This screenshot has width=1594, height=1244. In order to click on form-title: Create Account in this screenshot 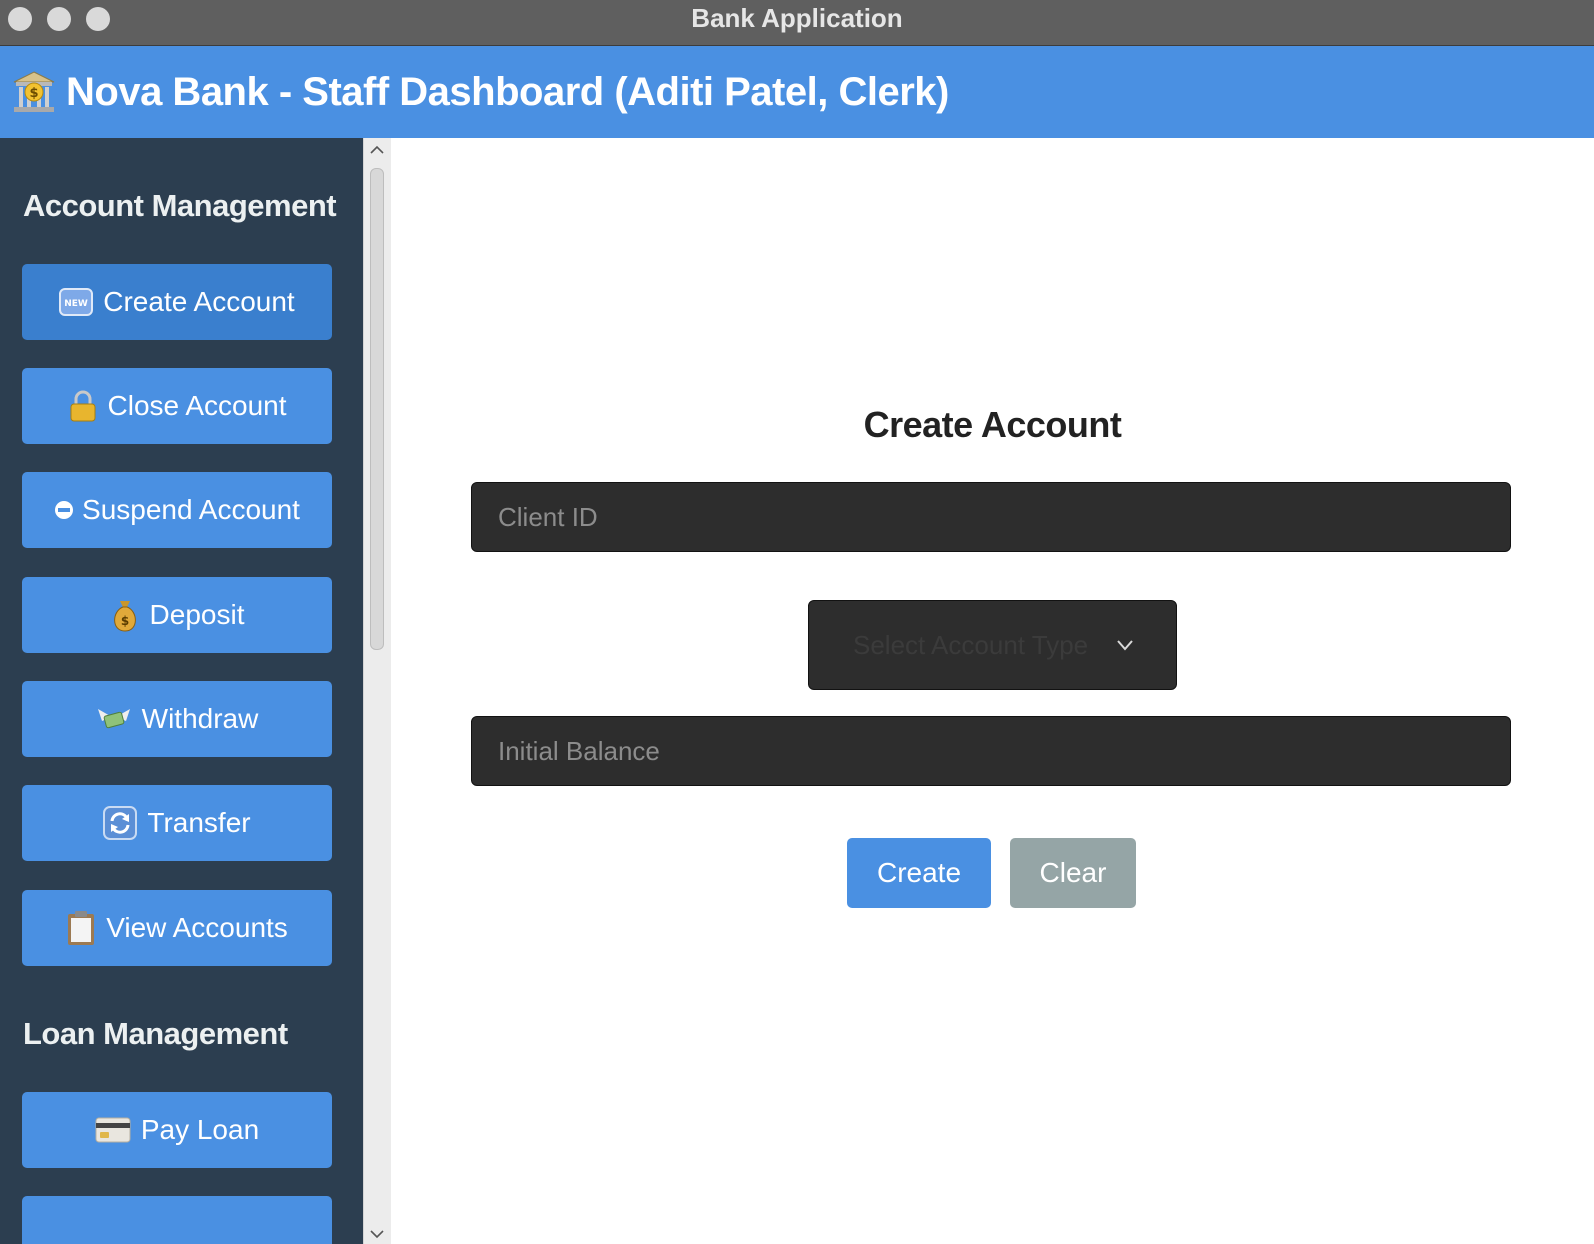, I will do `click(992, 424)`.